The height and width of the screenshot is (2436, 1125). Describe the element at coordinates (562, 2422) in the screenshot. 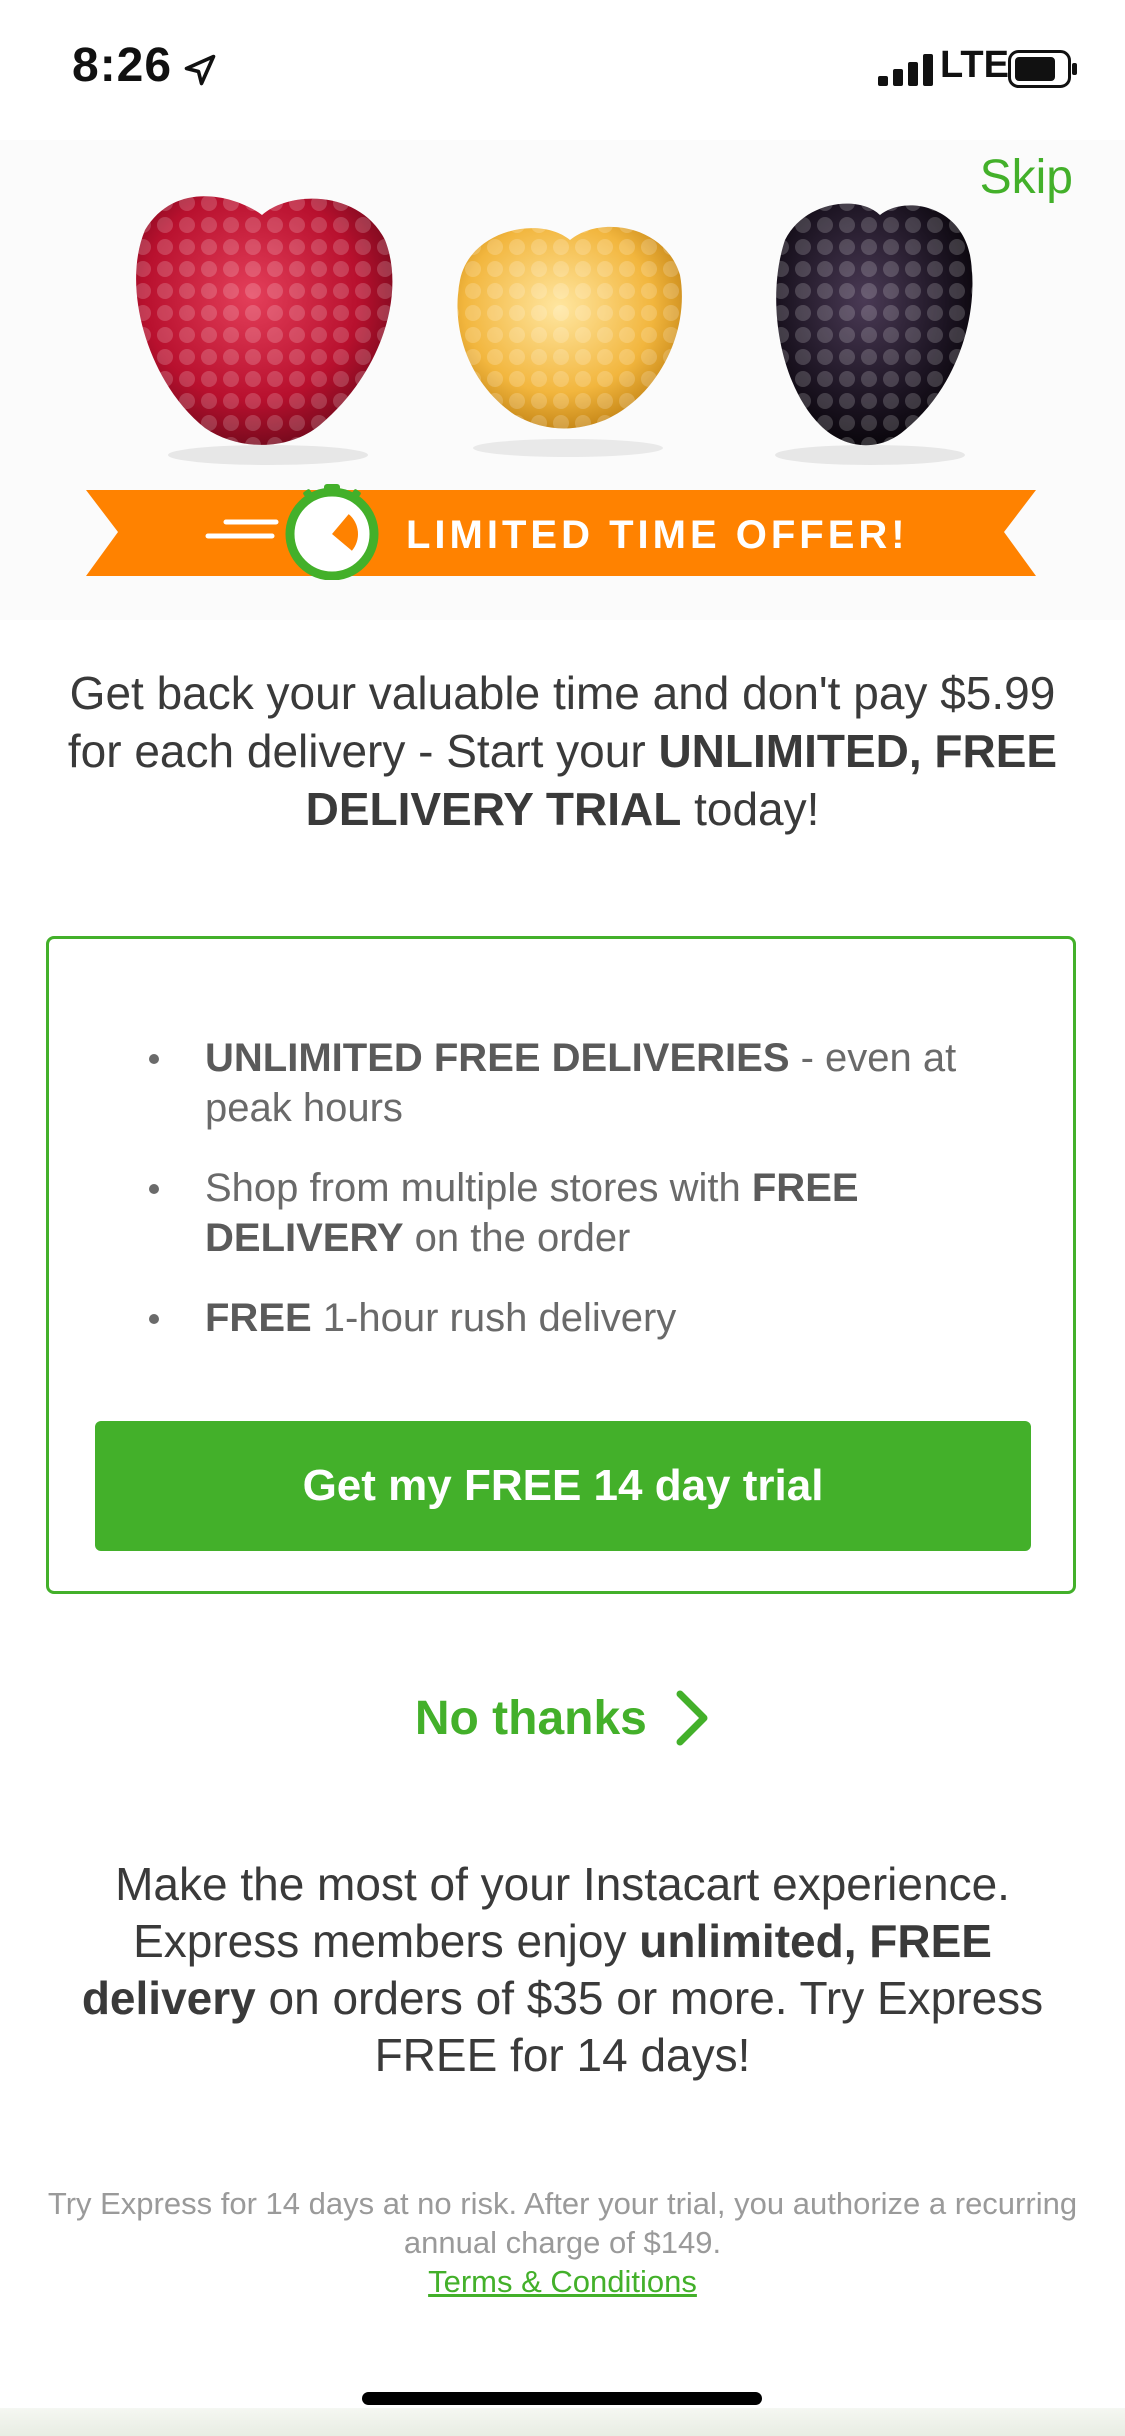

I see `bottom-image-edge` at that location.